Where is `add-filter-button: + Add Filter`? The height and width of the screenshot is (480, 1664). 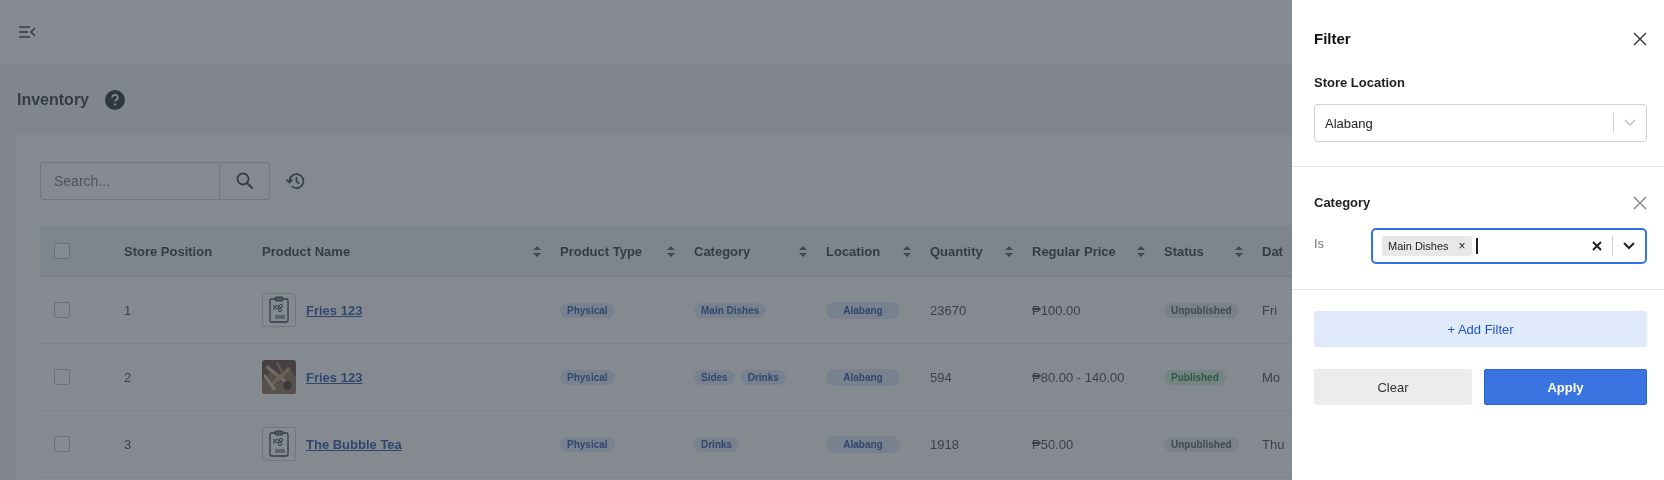
add-filter-button: + Add Filter is located at coordinates (1480, 329).